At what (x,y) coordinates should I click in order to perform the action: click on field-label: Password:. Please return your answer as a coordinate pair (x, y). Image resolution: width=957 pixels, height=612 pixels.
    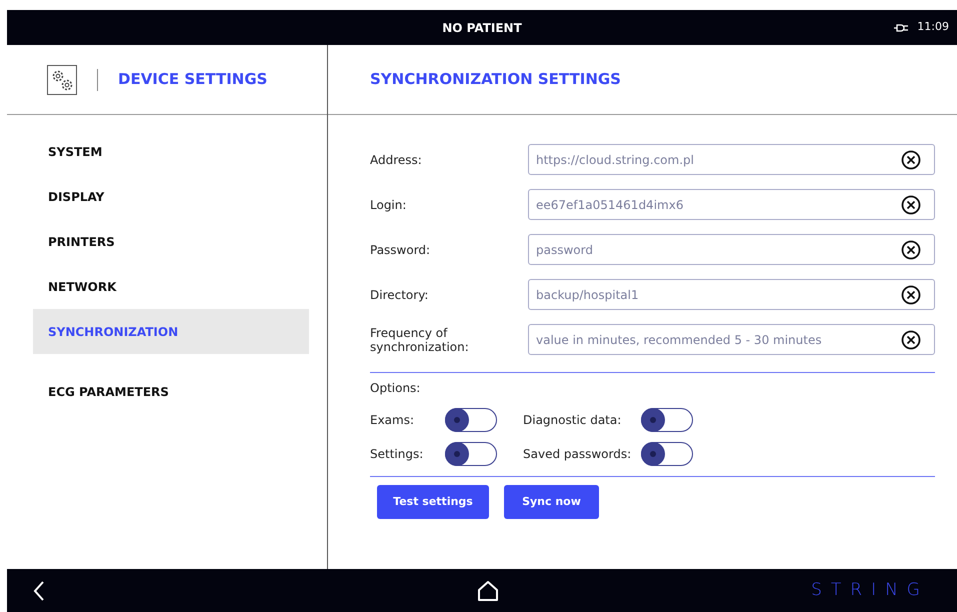
    Looking at the image, I should click on (401, 249).